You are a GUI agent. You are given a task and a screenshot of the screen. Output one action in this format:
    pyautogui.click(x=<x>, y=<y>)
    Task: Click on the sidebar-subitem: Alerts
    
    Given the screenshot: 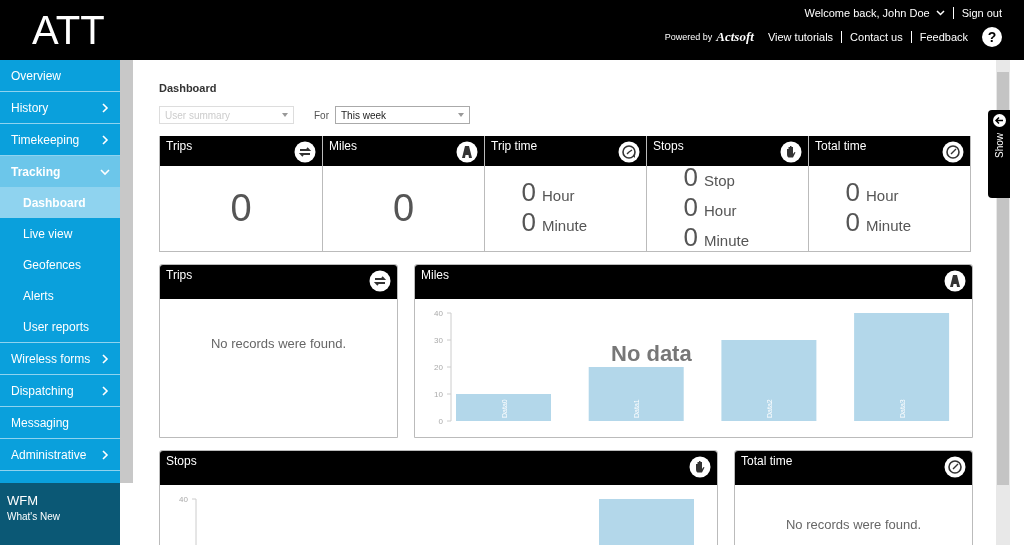 What is the action you would take?
    pyautogui.click(x=60, y=295)
    